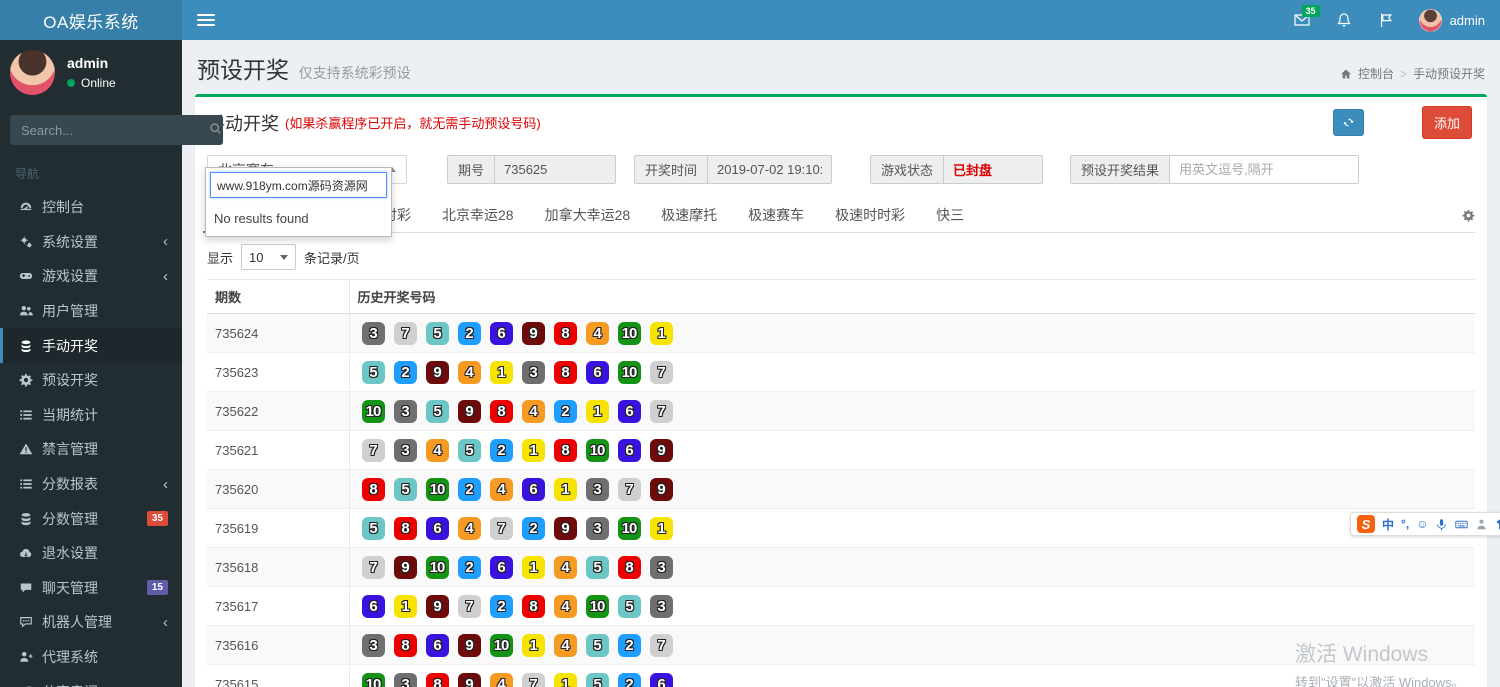 The height and width of the screenshot is (687, 1500). I want to click on ime-logo-icon: S, so click(1366, 524).